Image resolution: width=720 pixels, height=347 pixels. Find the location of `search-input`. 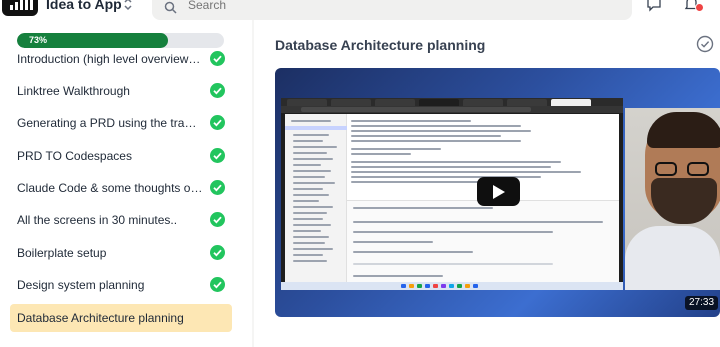

search-input is located at coordinates (388, 6).